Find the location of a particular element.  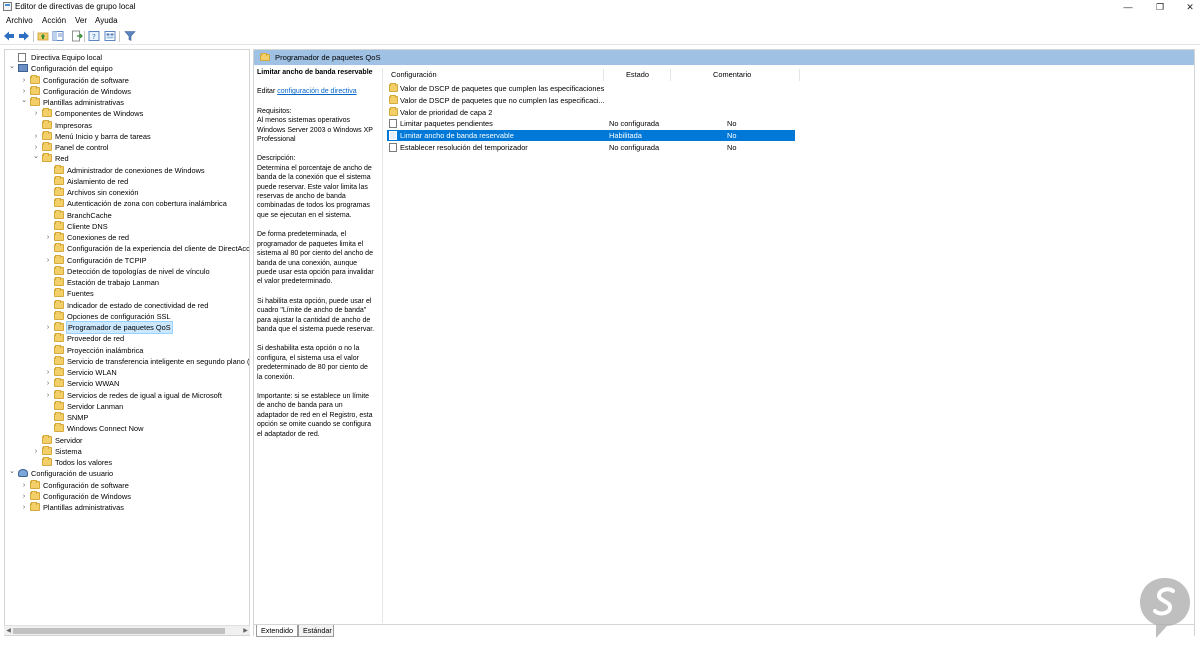

tree-item: Cliente DNS is located at coordinates (127, 226).